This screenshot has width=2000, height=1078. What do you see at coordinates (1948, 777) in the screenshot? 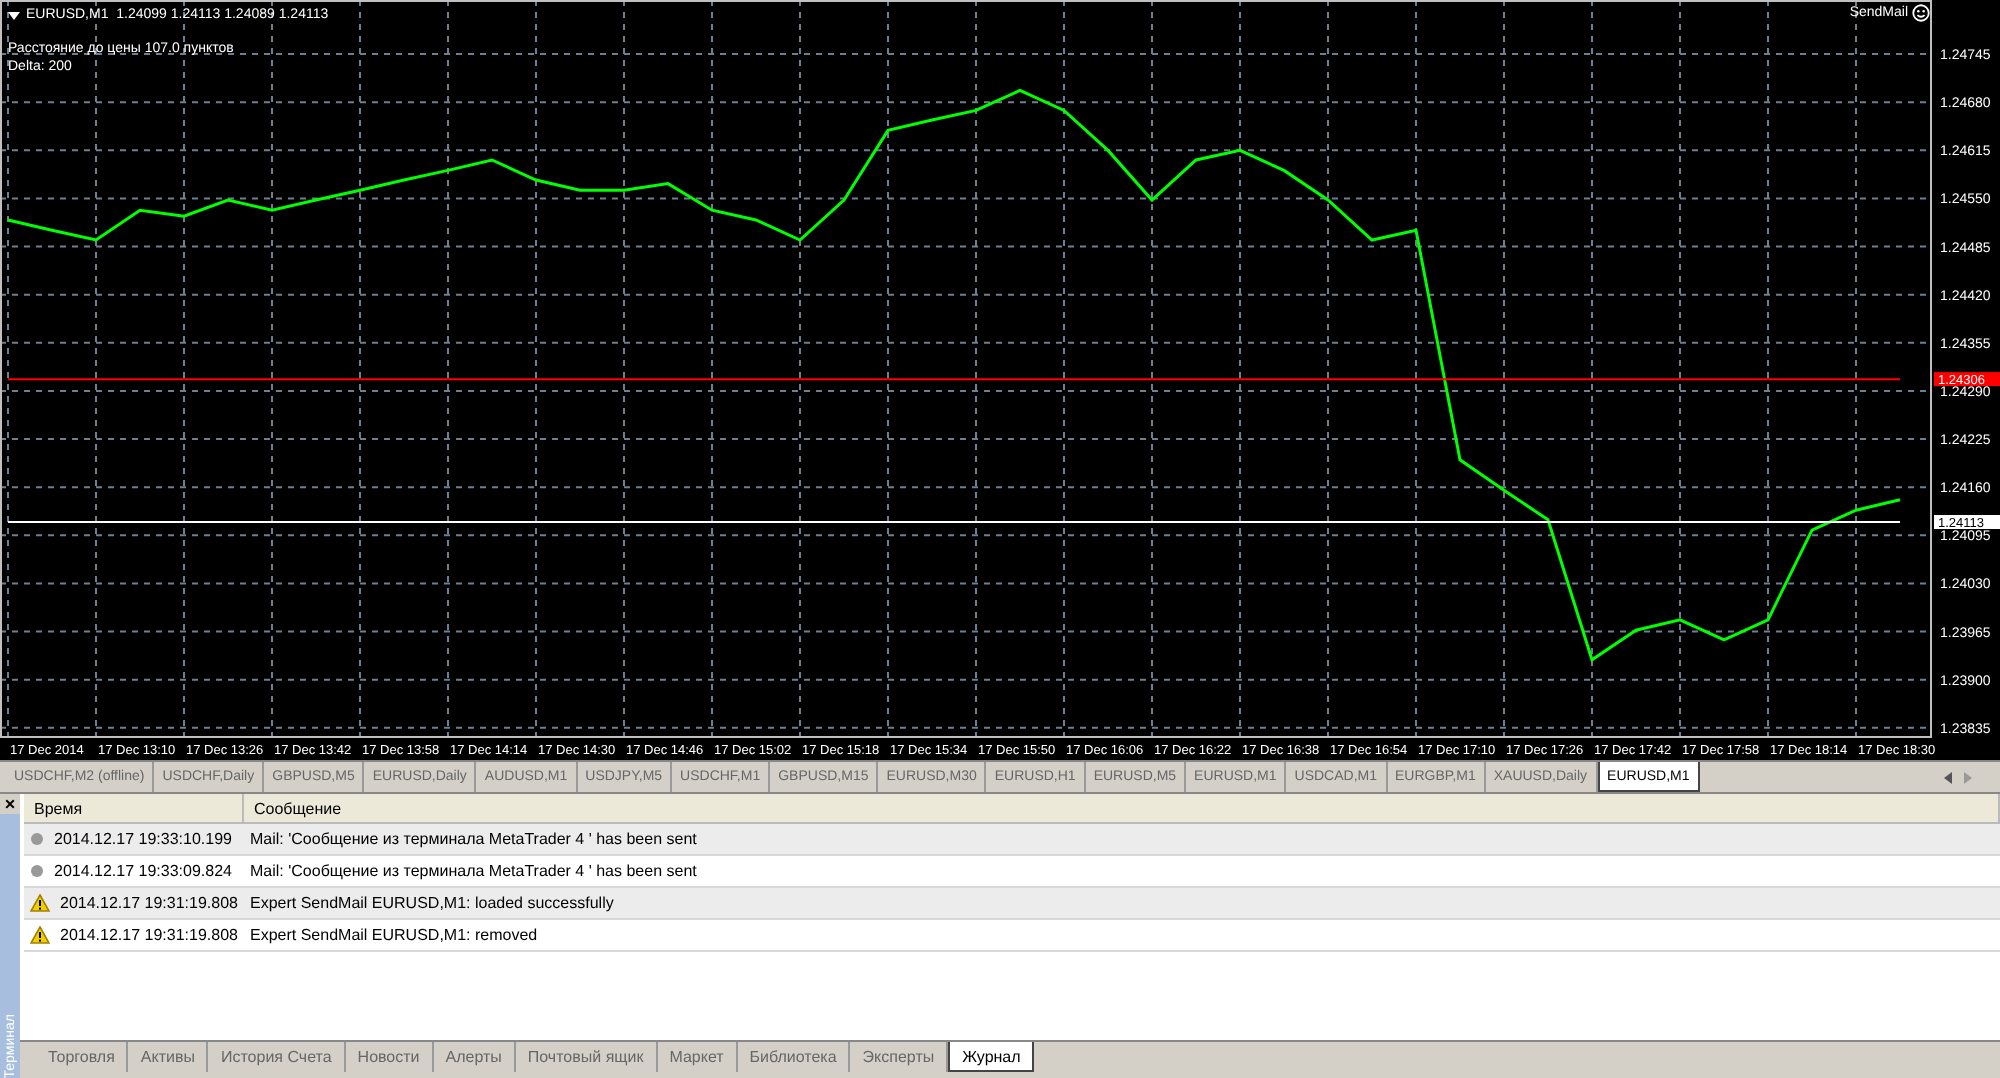
I see `scroll-left-icon` at bounding box center [1948, 777].